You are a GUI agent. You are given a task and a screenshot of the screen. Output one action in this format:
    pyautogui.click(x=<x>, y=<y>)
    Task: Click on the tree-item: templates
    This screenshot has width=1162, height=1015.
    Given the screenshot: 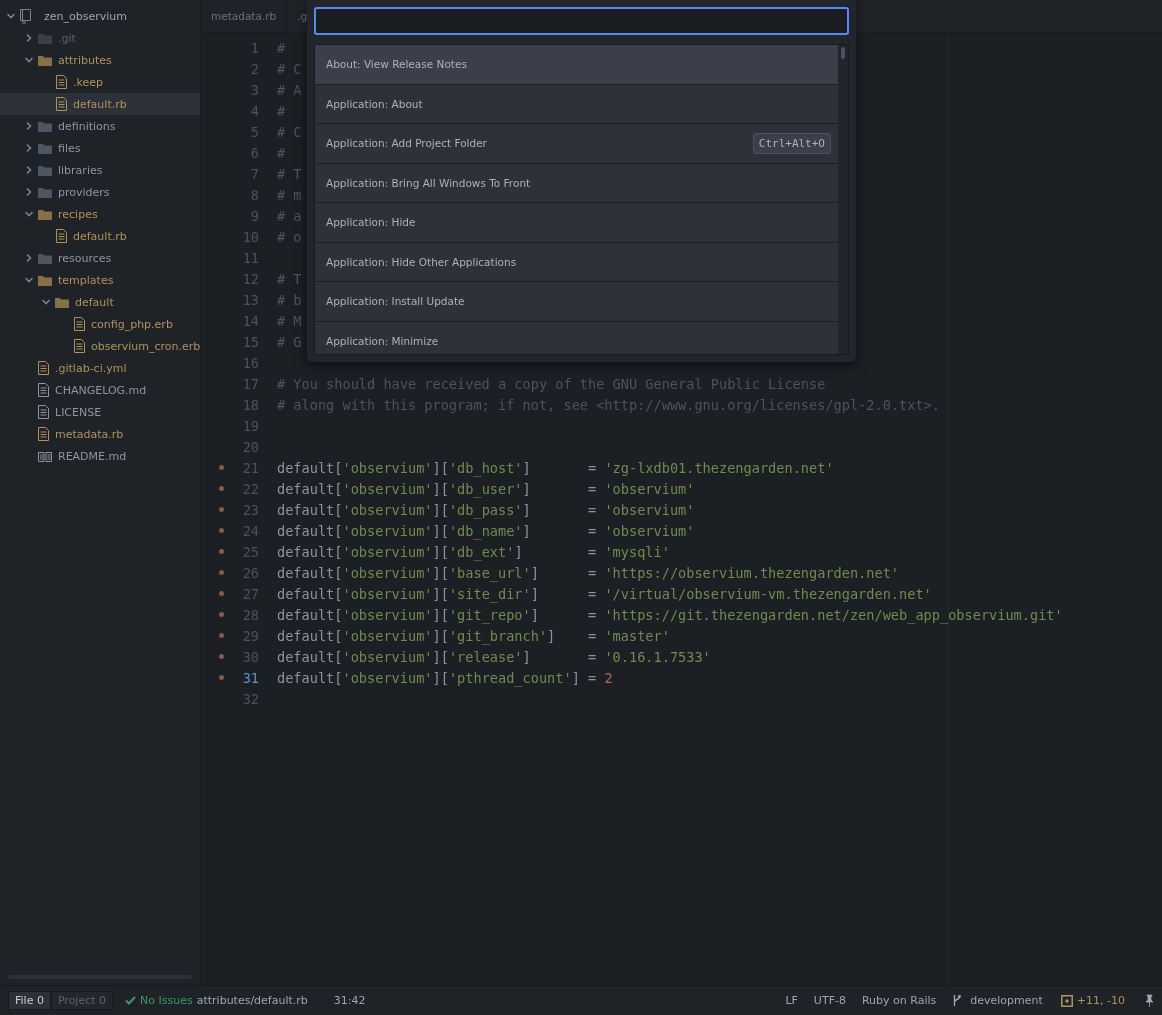 What is the action you would take?
    pyautogui.click(x=100, y=280)
    